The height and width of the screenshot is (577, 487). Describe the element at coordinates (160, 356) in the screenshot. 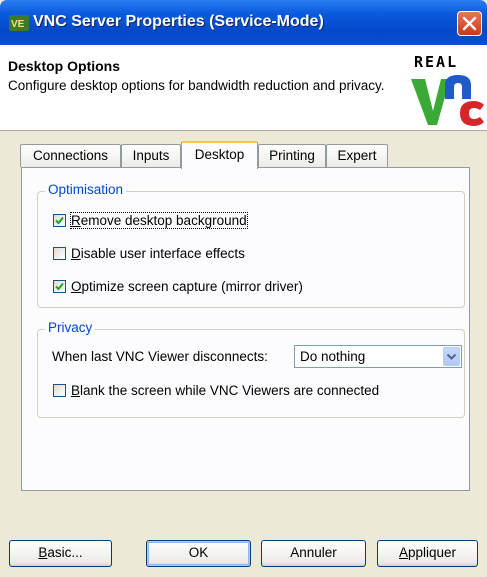

I see `disconnect-action-label: When last VNC Viewer disconnects:` at that location.